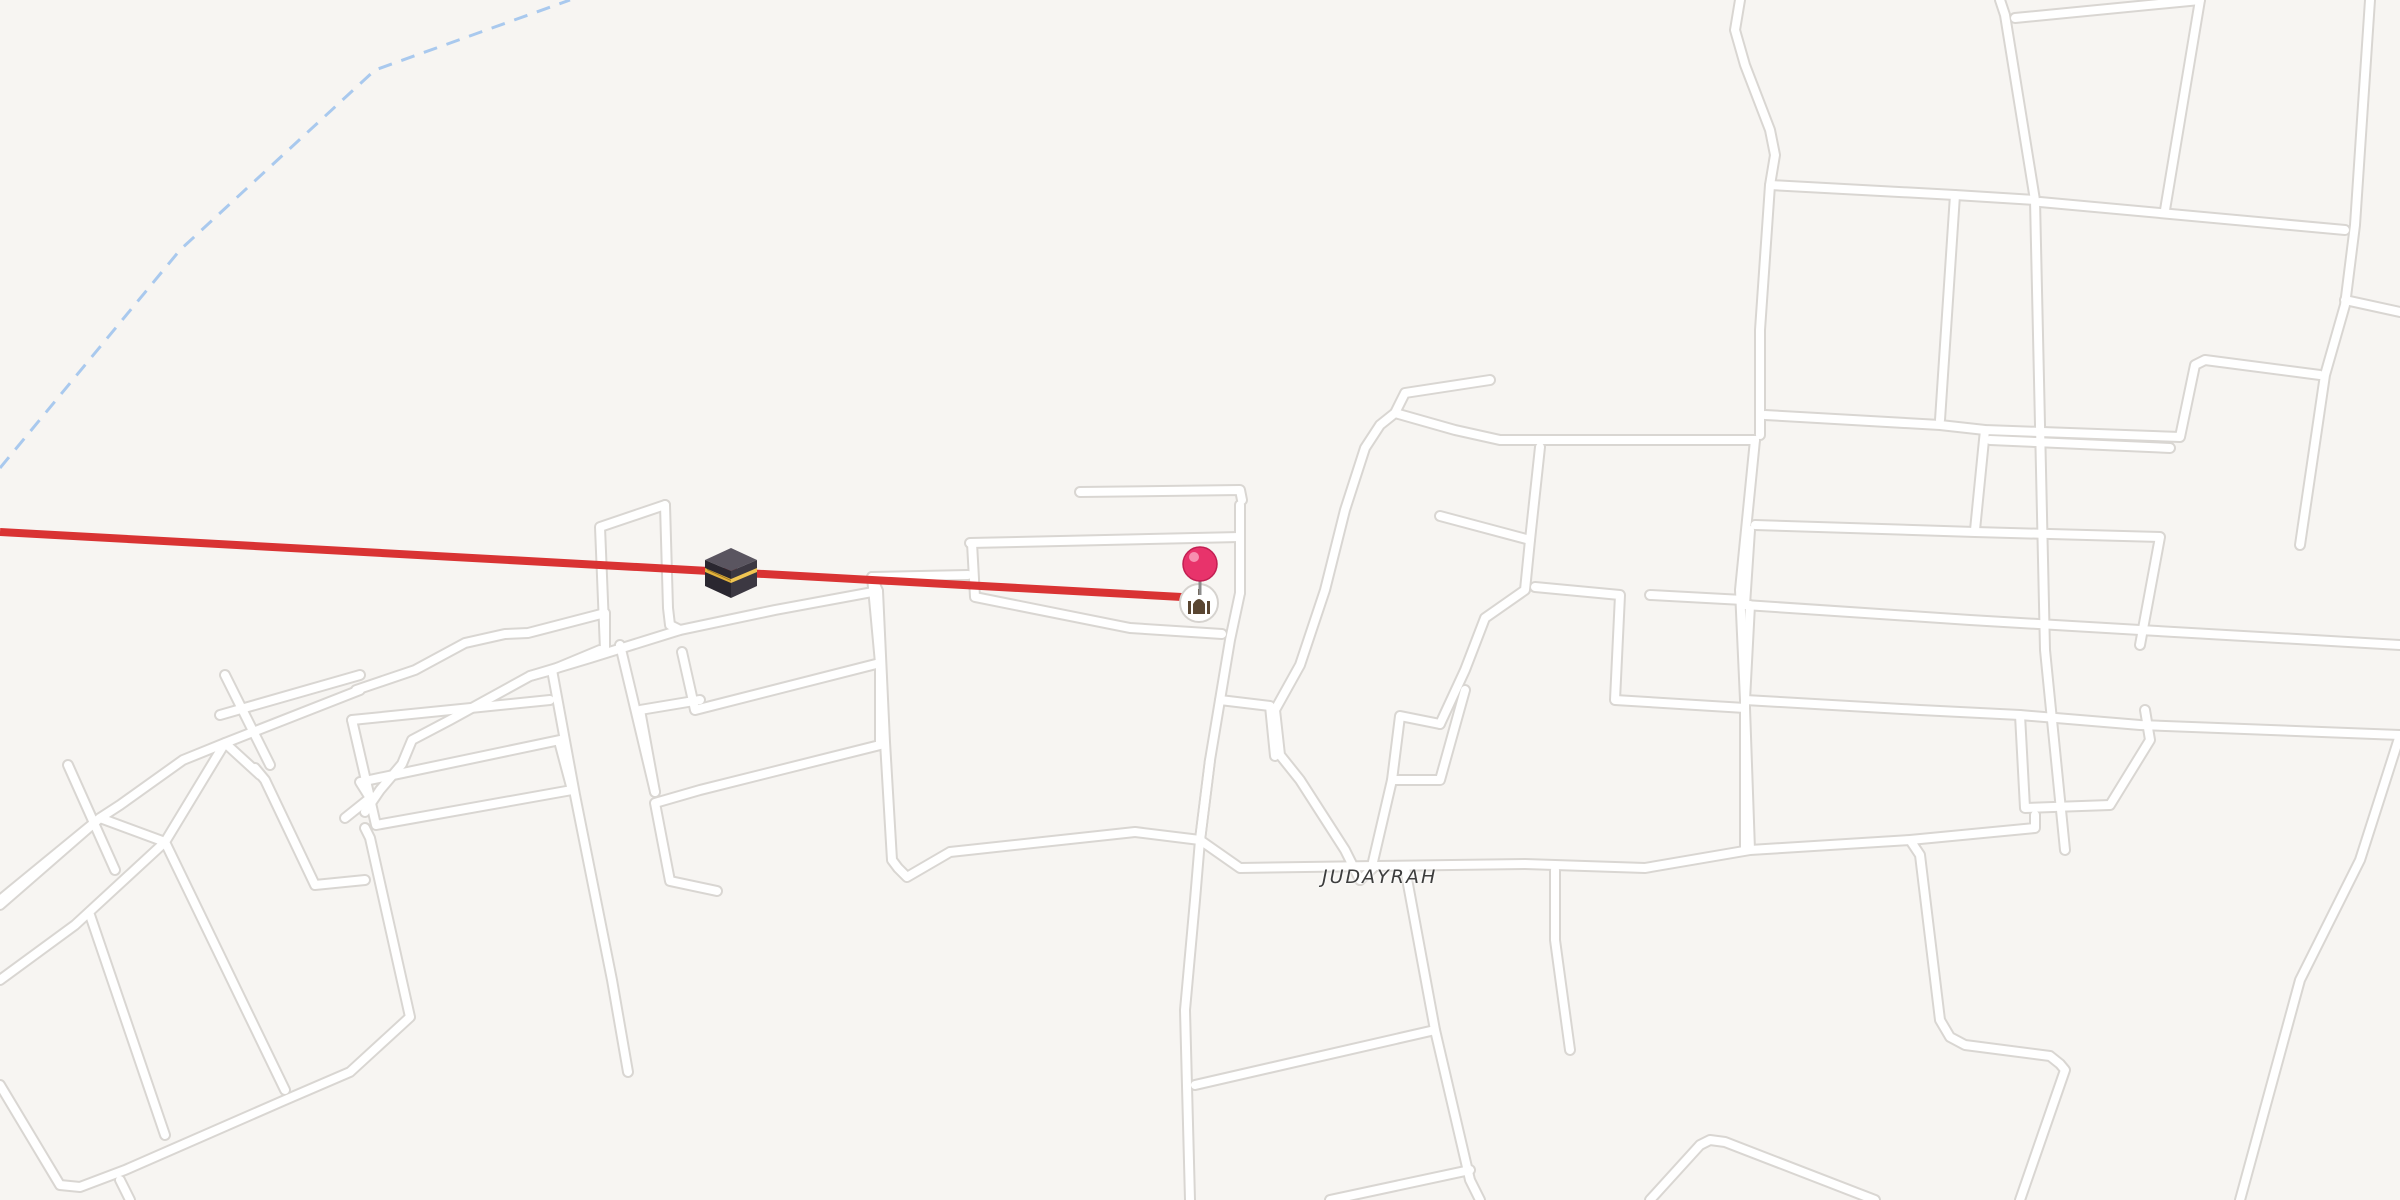  Describe the element at coordinates (285, 234) in the screenshot. I see `admin-boundary-line` at that location.